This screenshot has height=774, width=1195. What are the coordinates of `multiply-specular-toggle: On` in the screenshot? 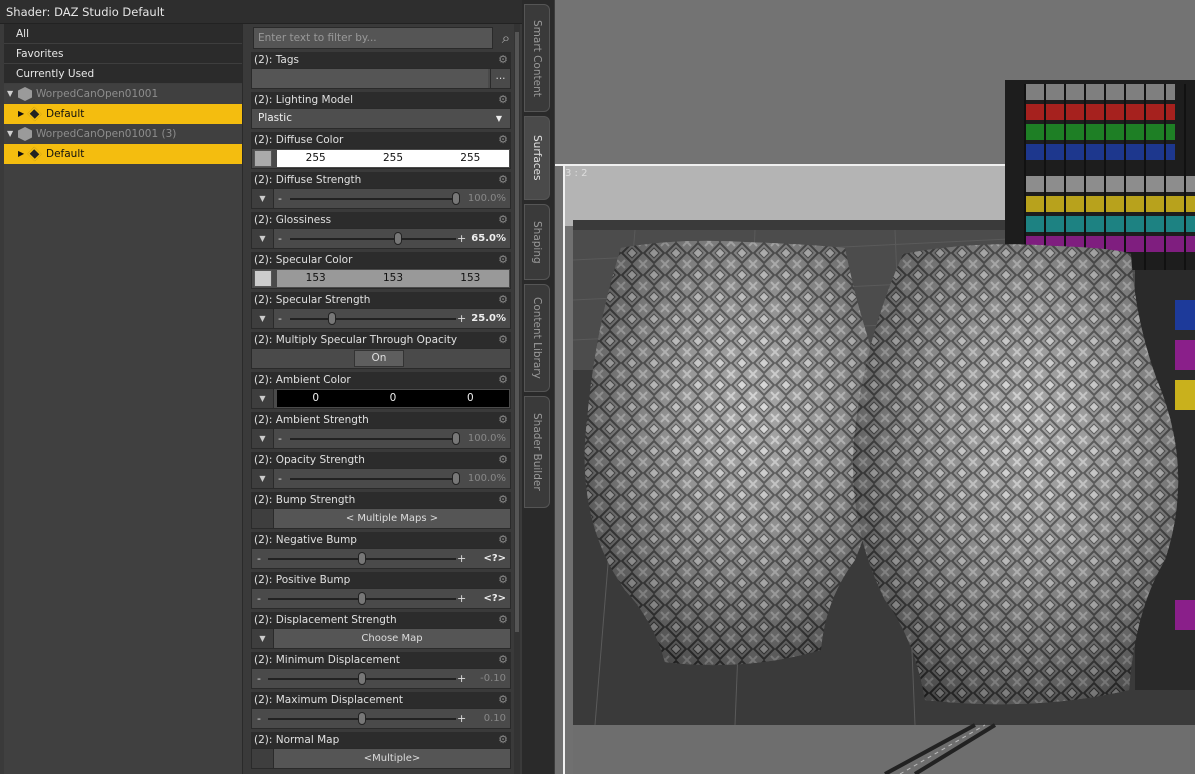 It's located at (379, 358).